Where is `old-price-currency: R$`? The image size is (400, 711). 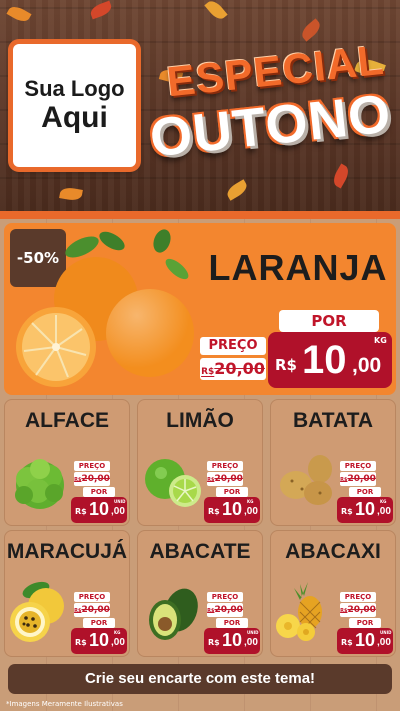
old-price-currency: R$ is located at coordinates (208, 372).